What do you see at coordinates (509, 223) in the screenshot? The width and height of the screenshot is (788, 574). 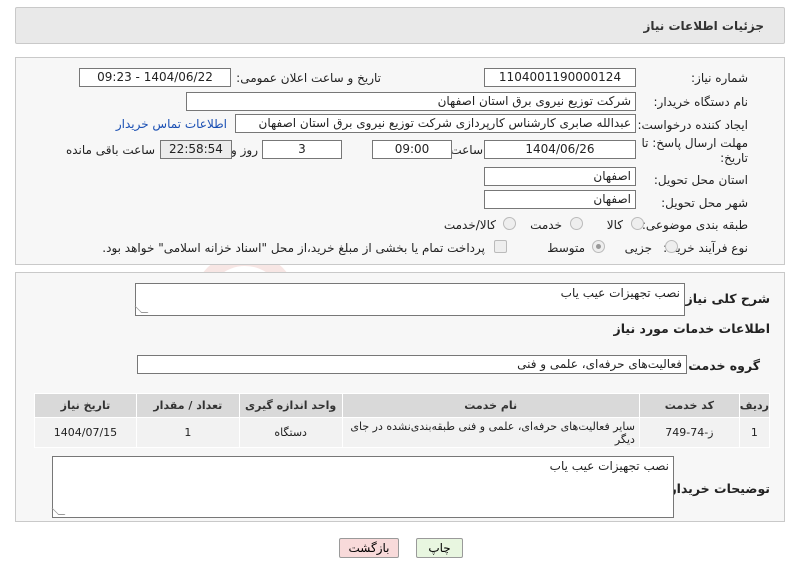 I see `category-goods-service-radio` at bounding box center [509, 223].